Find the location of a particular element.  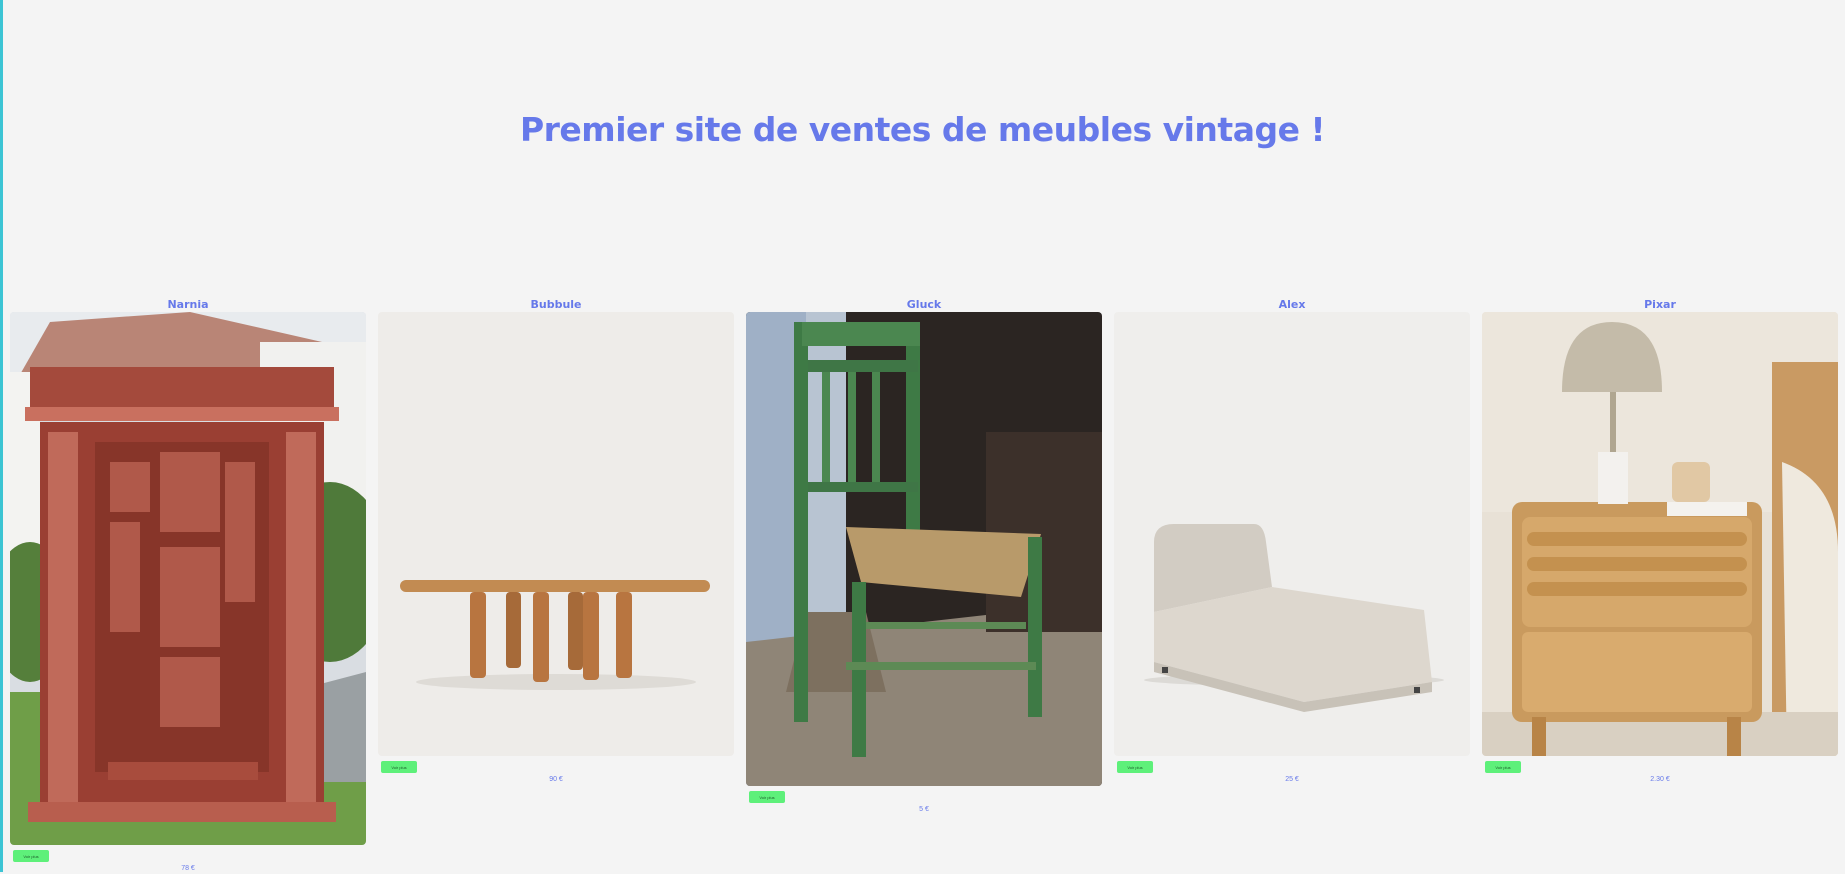

product-image-table is located at coordinates (556, 534).